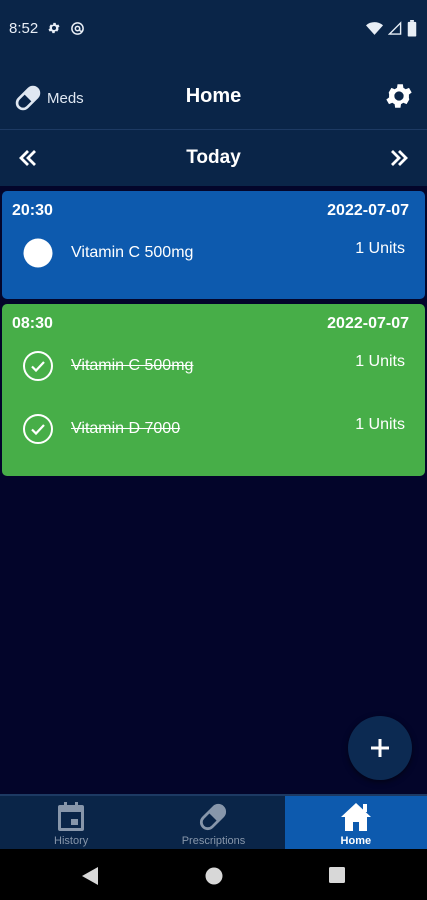  I want to click on double-chevron-right-icon, so click(399, 158).